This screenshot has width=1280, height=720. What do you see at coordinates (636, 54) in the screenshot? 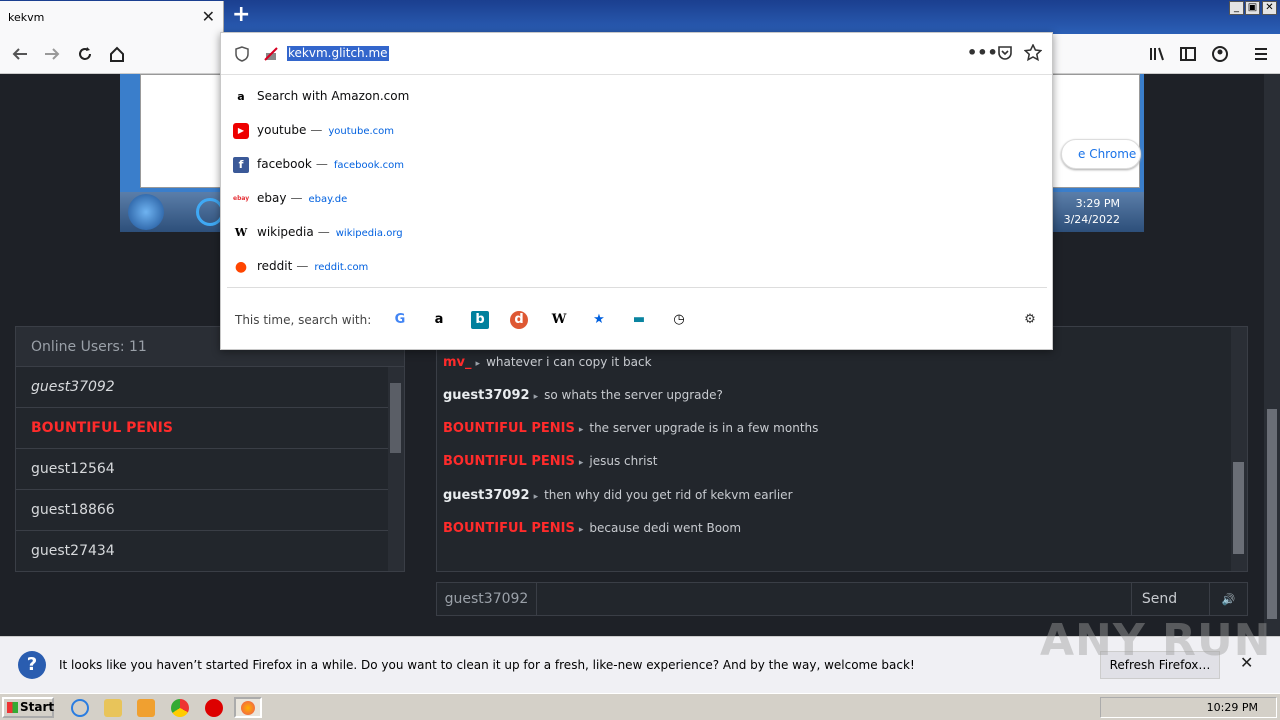
I see `url-input-row: kekvm.glitch.me •••` at bounding box center [636, 54].